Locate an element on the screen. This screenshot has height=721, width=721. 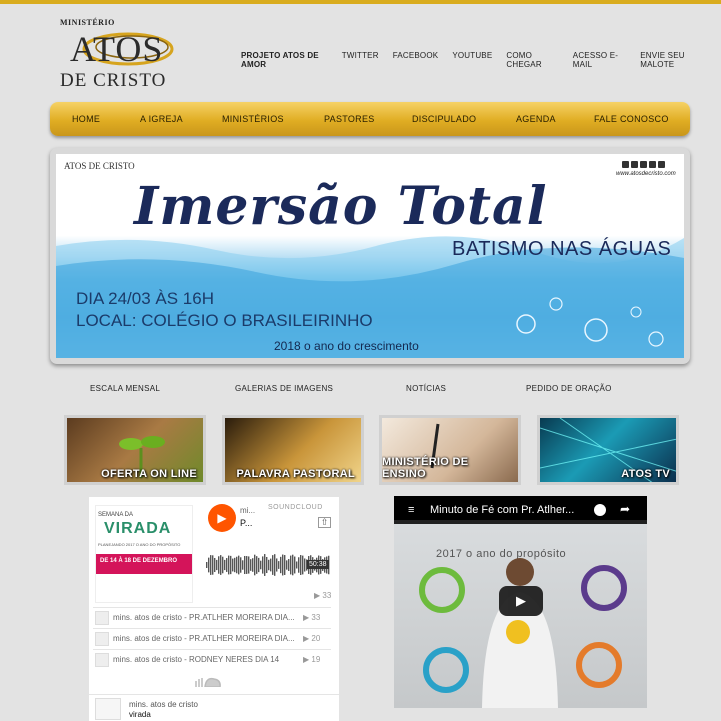
banner-date: DIA 24/03 ÀS 16H is located at coordinates (145, 298).